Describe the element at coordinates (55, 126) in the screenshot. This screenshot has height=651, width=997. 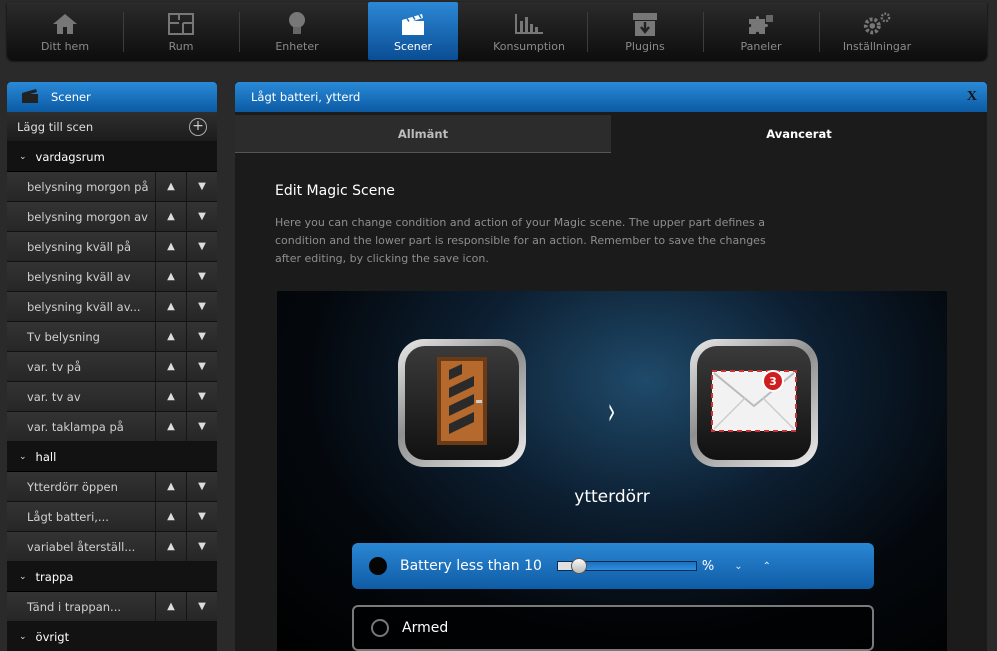
I see `add-scene-label: Lägg till scen` at that location.